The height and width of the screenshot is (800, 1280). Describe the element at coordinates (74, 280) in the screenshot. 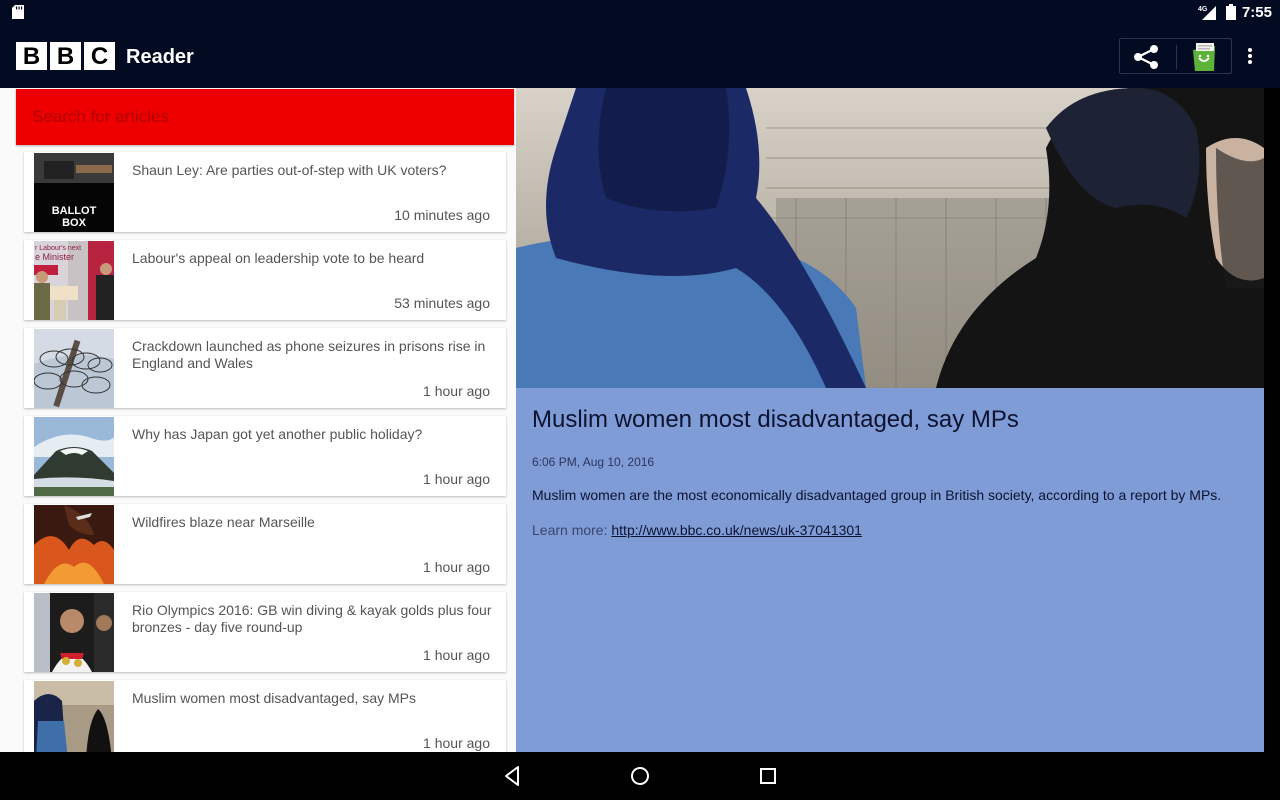

I see `article-thumbnail: r Labour's next e Minister` at that location.